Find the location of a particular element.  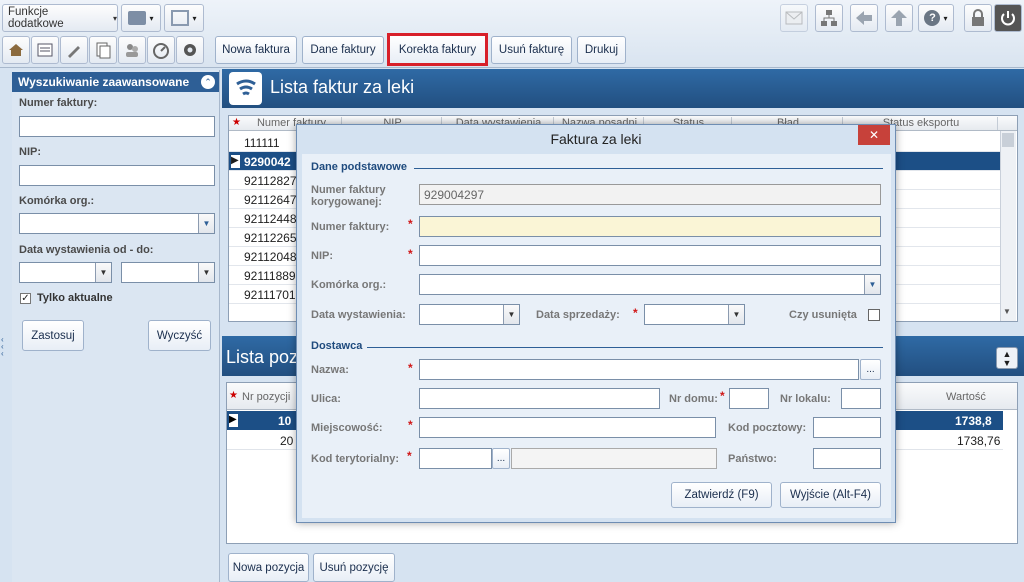

chevron-down-icon: ▾ is located at coordinates (194, 18).